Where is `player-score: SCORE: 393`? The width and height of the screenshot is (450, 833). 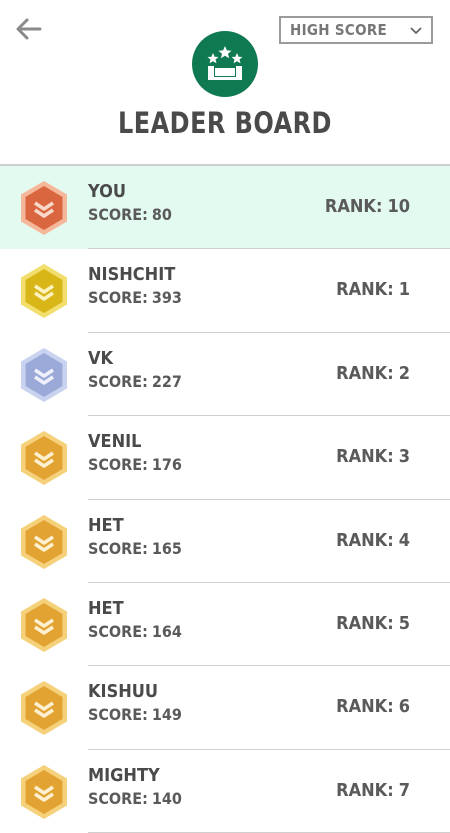
player-score: SCORE: 393 is located at coordinates (135, 297).